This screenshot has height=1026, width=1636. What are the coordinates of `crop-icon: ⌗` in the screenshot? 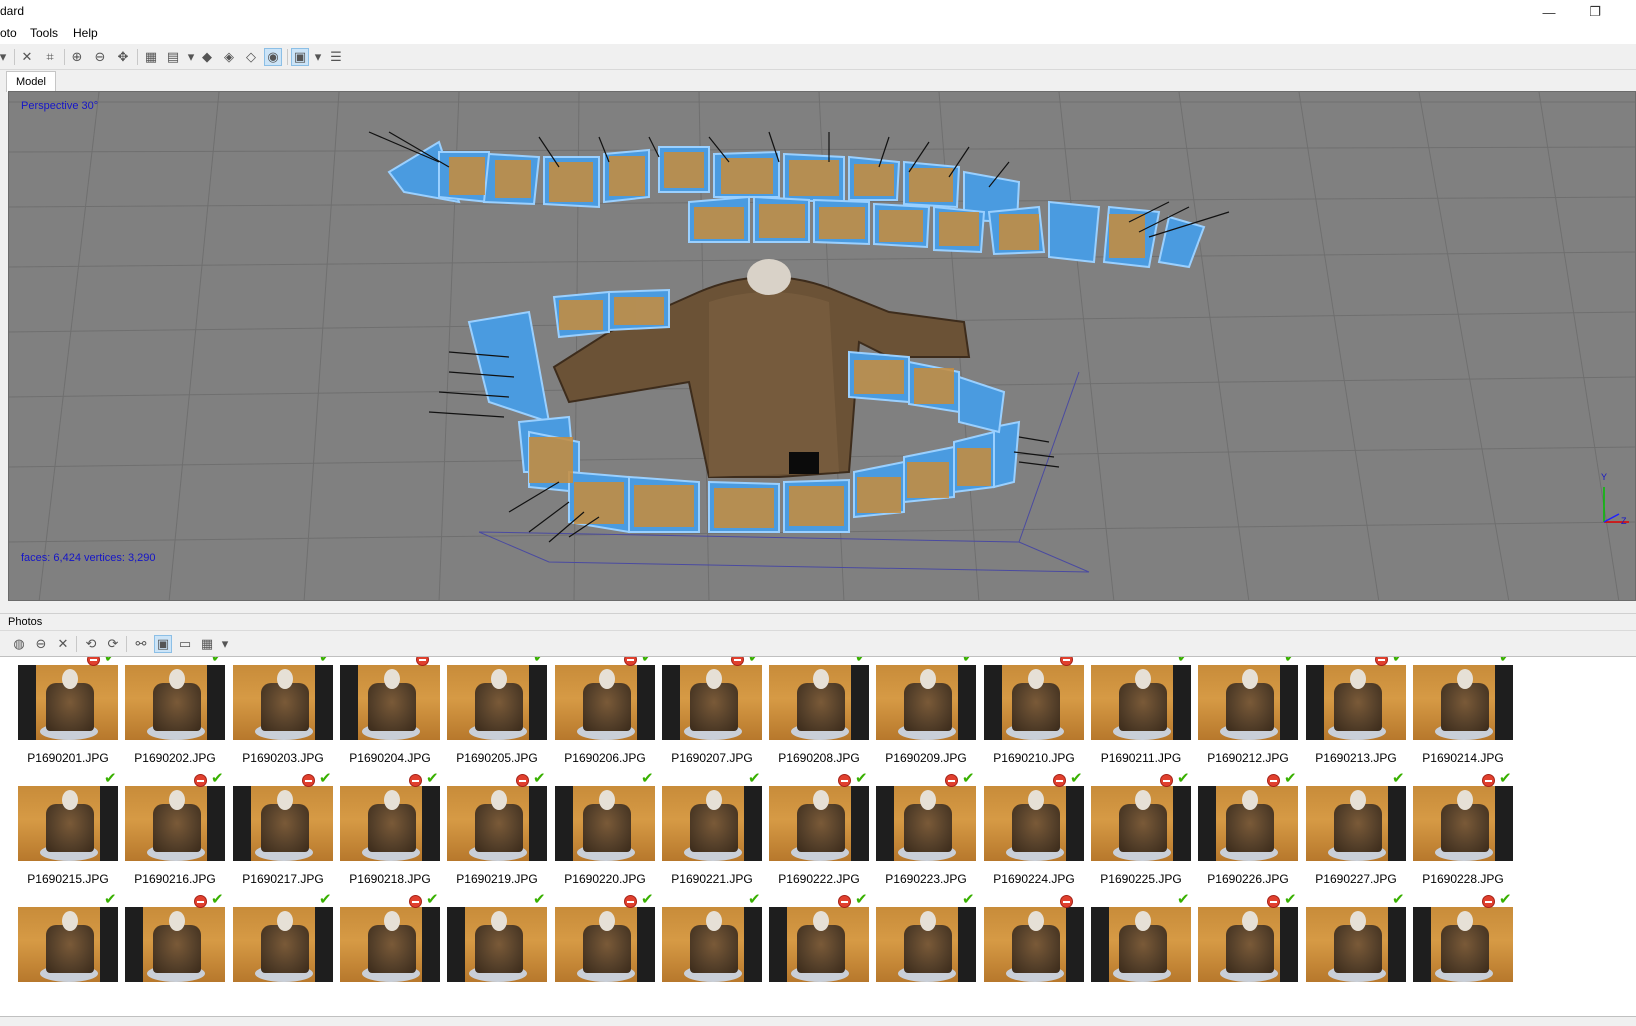 It's located at (50, 57).